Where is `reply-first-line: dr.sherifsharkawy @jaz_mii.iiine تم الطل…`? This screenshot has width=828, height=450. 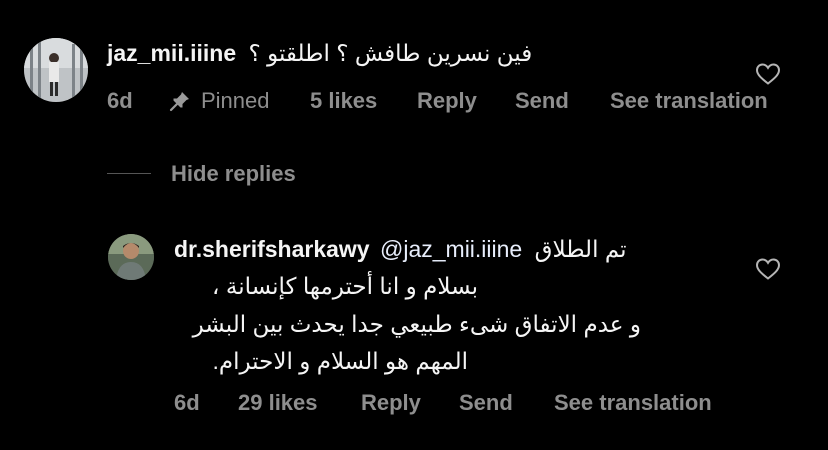 reply-first-line: dr.sherifsharkawy @jaz_mii.iiine تم الطل… is located at coordinates (400, 249).